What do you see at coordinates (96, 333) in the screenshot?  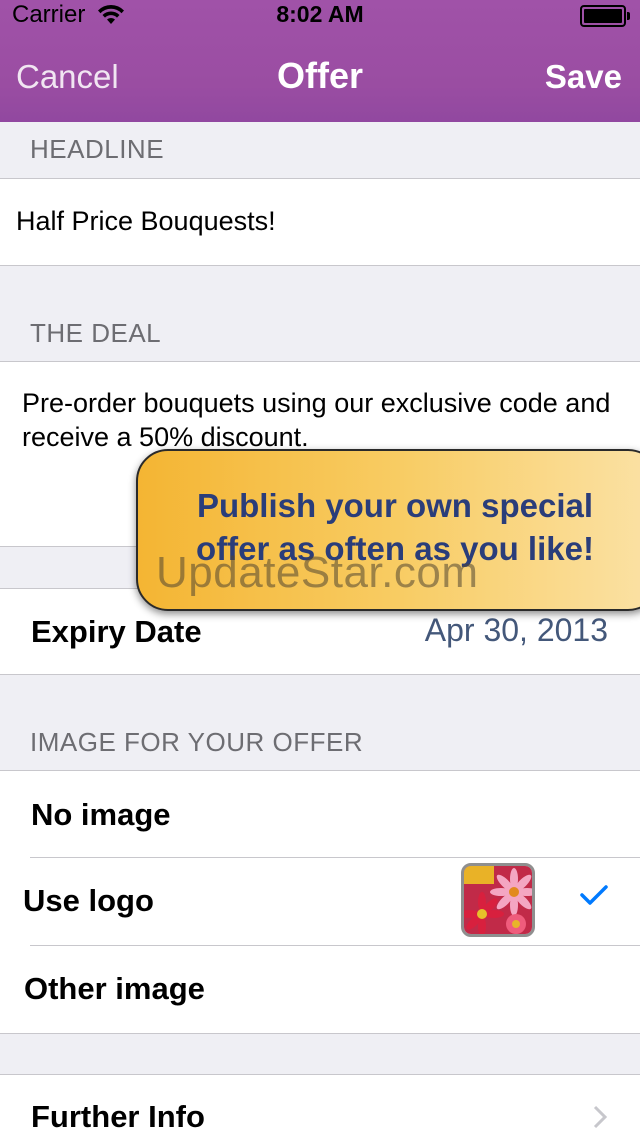 I see `deal-section-header: THE DEAL` at bounding box center [96, 333].